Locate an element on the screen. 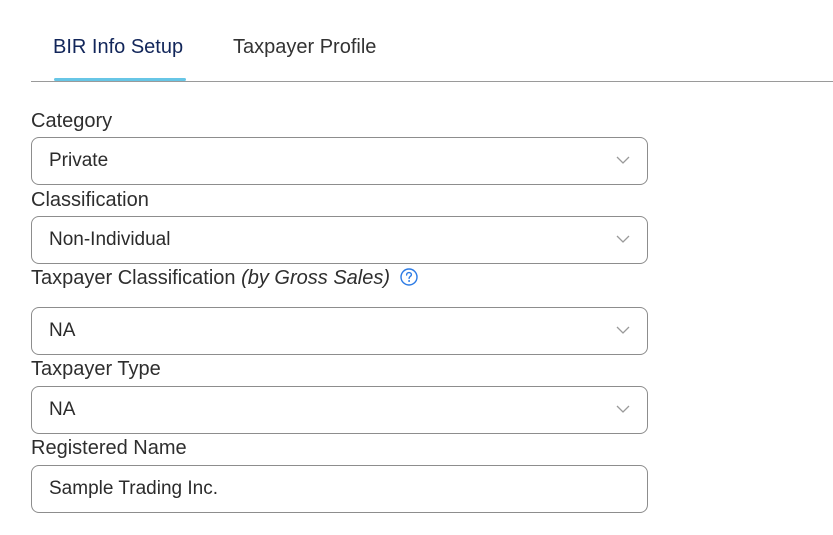 Image resolution: width=833 pixels, height=535 pixels. taxpayer-classification-select: NA is located at coordinates (339, 331).